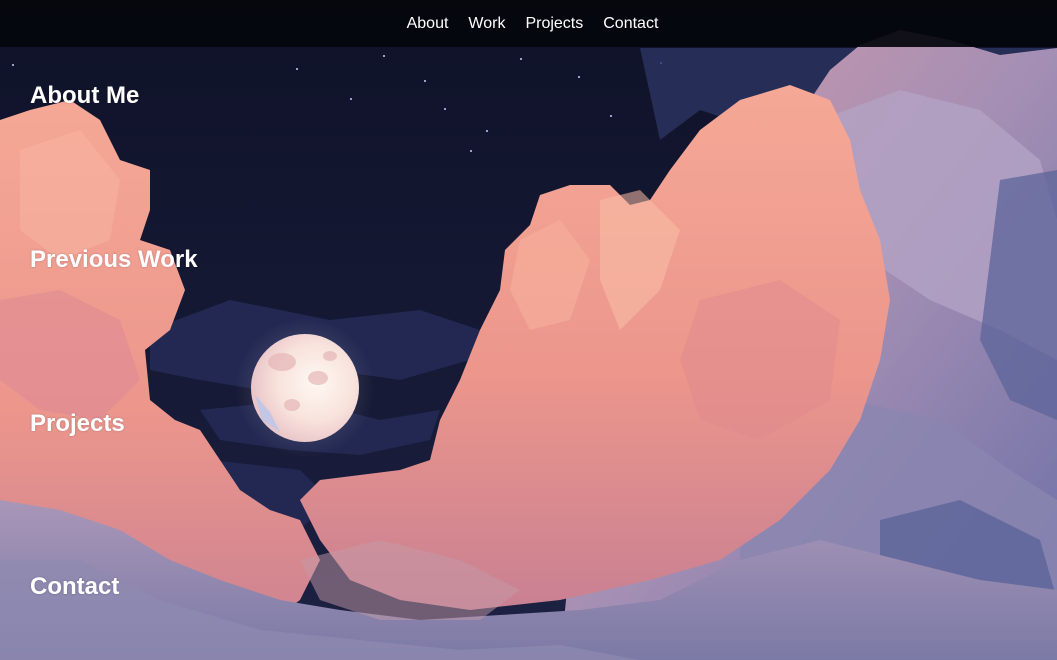 The image size is (1057, 660). I want to click on nav-link-projects: Projects, so click(554, 24).